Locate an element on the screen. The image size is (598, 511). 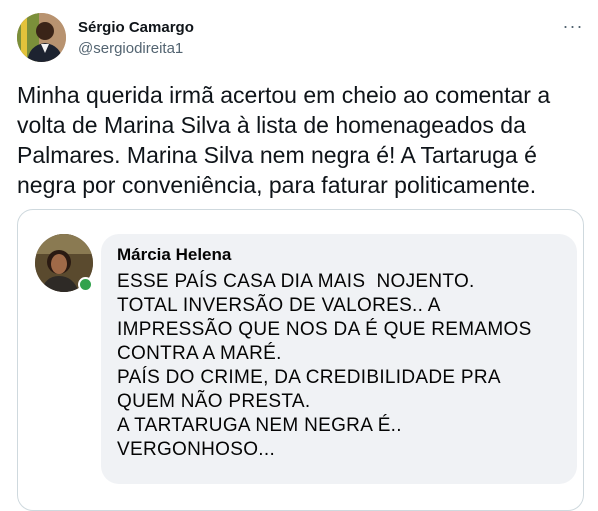
comment-line: ESSE PAÍS CASA DIA MAIS NOJENTO. is located at coordinates (296, 281).